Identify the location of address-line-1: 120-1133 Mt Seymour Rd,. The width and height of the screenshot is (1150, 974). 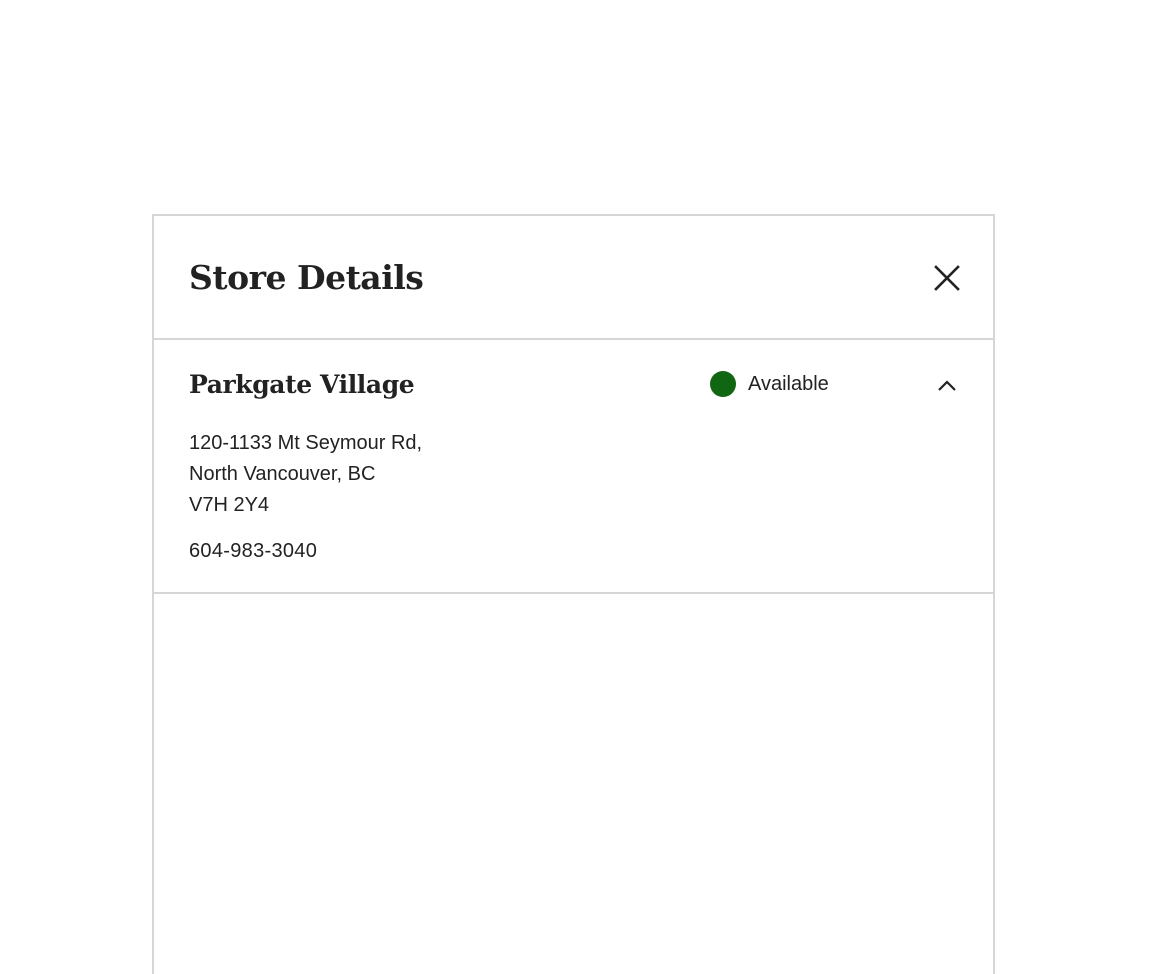
(306, 443).